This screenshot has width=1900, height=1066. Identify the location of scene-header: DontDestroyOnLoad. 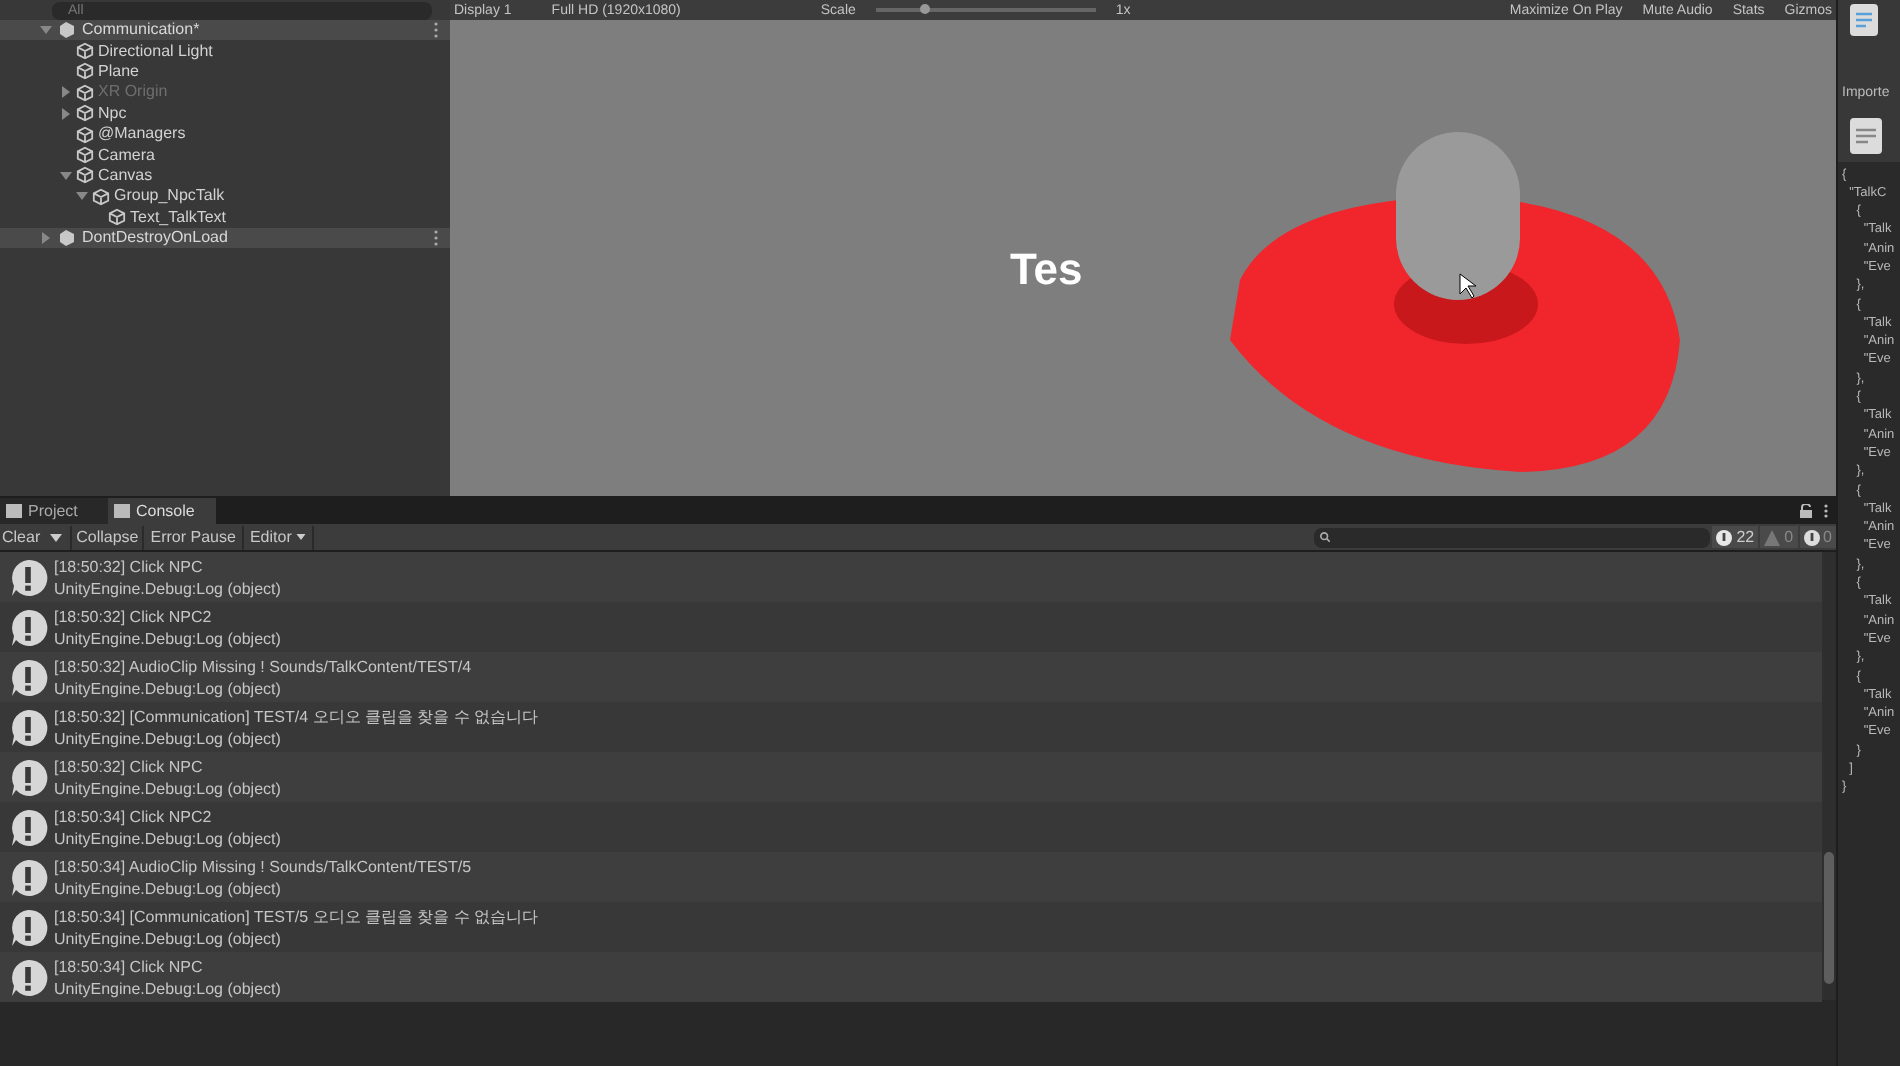
(225, 238).